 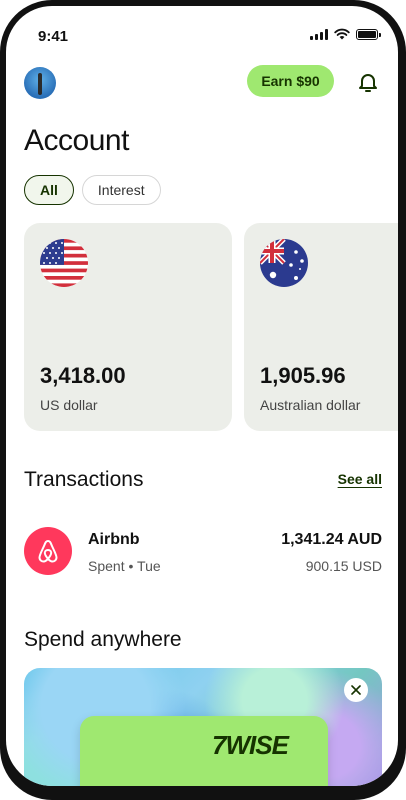 I want to click on transaction-day: Tue, so click(x=149, y=566).